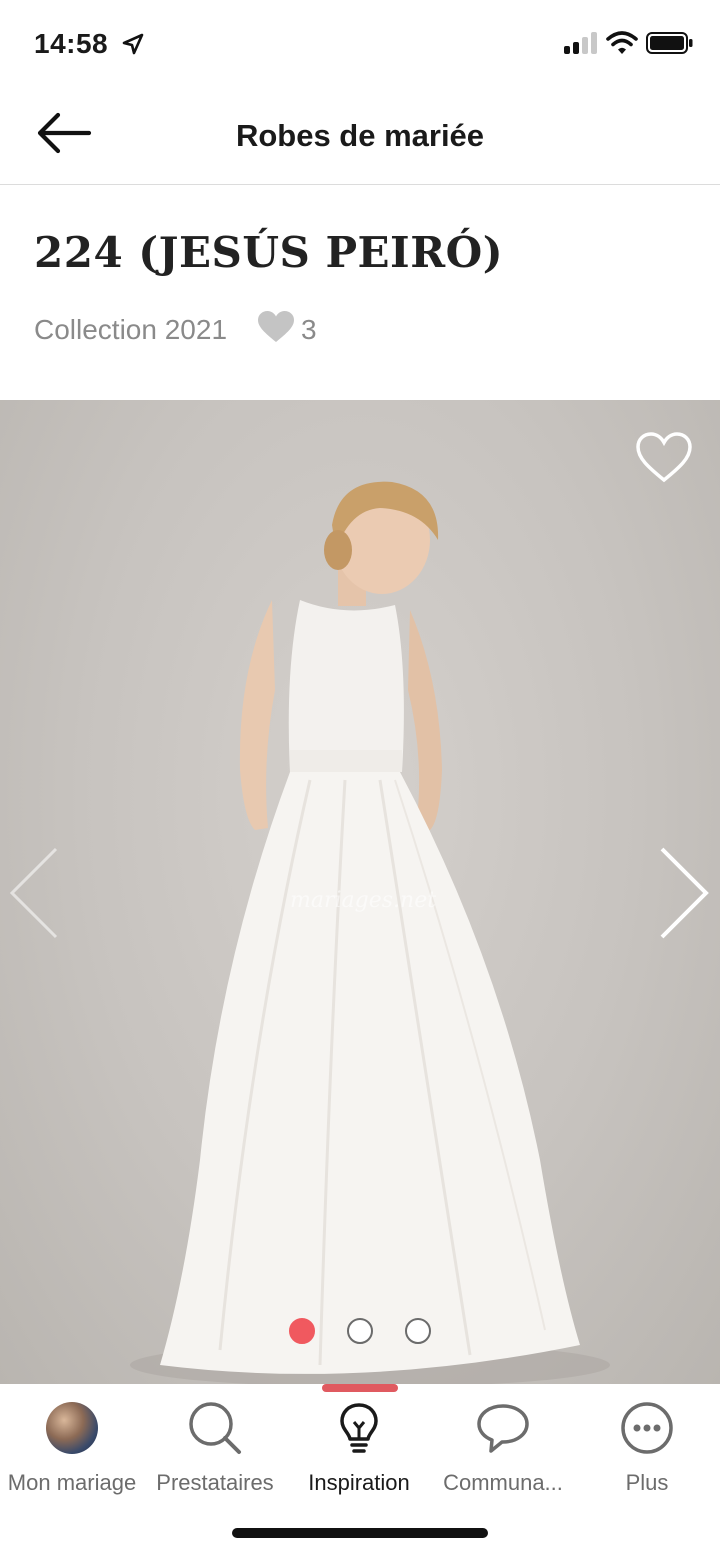  What do you see at coordinates (360, 1533) in the screenshot?
I see `home-indicator` at bounding box center [360, 1533].